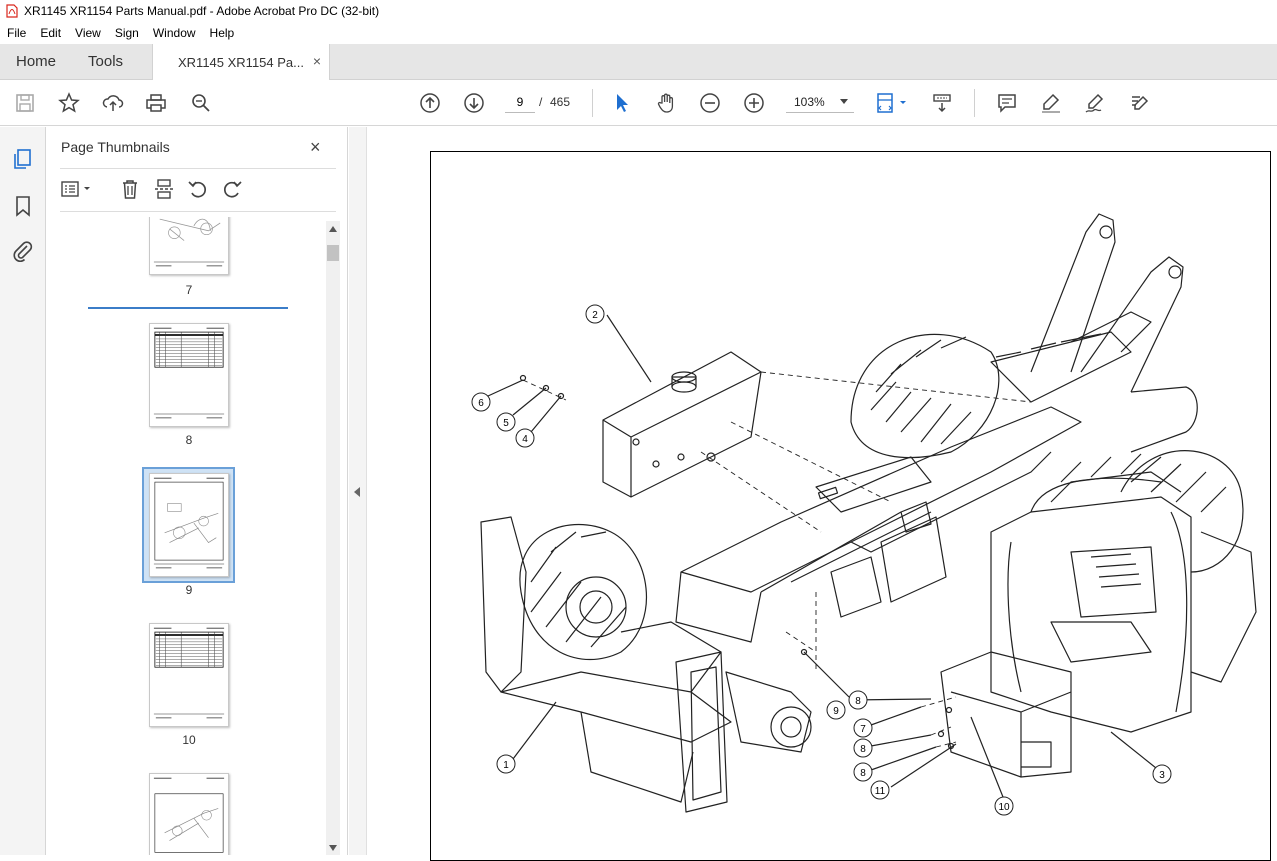 Image resolution: width=1277 pixels, height=861 pixels. Describe the element at coordinates (595, 315) in the screenshot. I see `callout-2: 2` at that location.